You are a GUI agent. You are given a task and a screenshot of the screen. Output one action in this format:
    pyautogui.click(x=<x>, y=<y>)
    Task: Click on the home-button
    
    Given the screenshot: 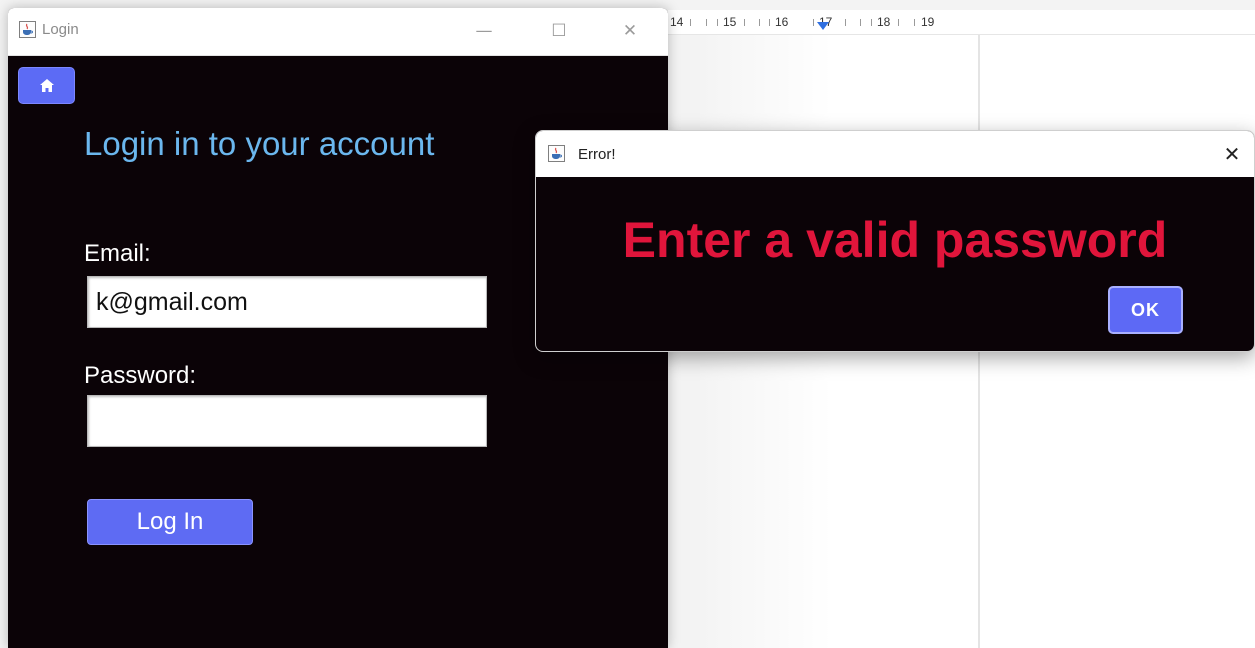 What is the action you would take?
    pyautogui.click(x=46, y=85)
    